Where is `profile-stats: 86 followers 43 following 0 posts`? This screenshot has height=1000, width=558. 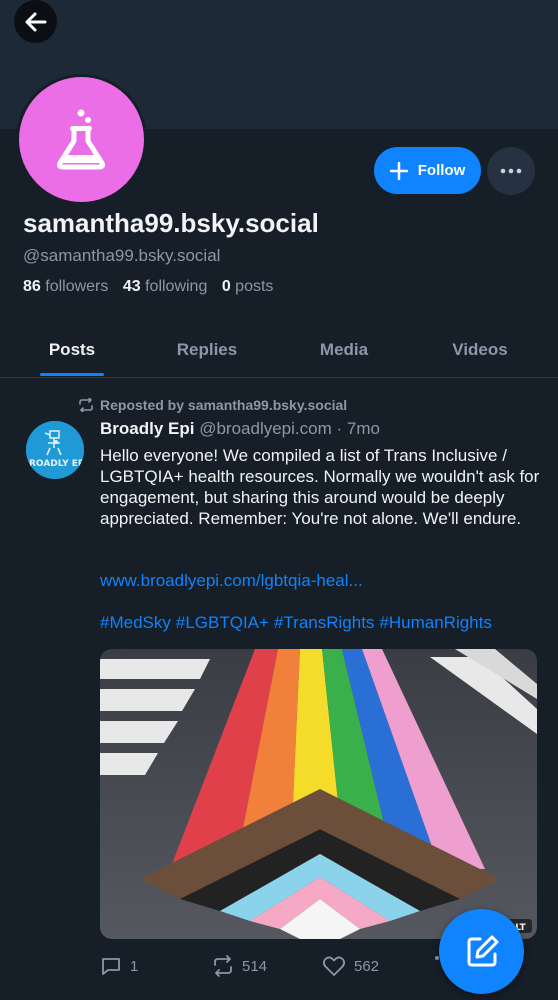
profile-stats: 86 followers 43 following 0 posts is located at coordinates (148, 287).